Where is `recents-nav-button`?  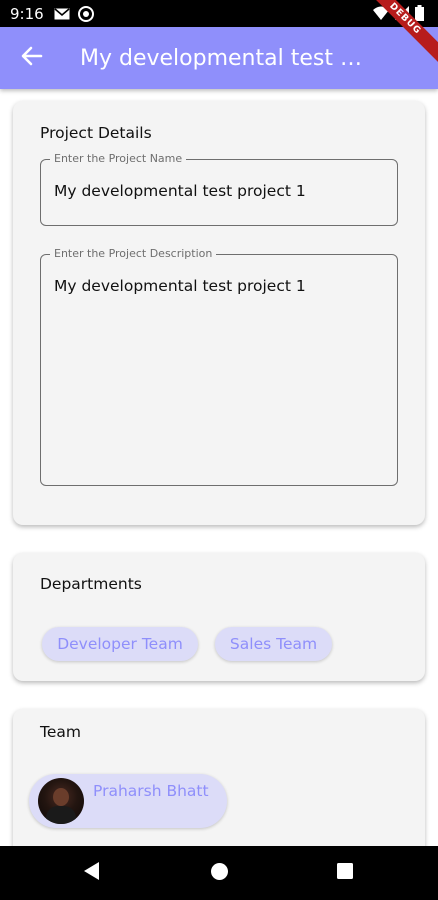 recents-nav-button is located at coordinates (345, 873).